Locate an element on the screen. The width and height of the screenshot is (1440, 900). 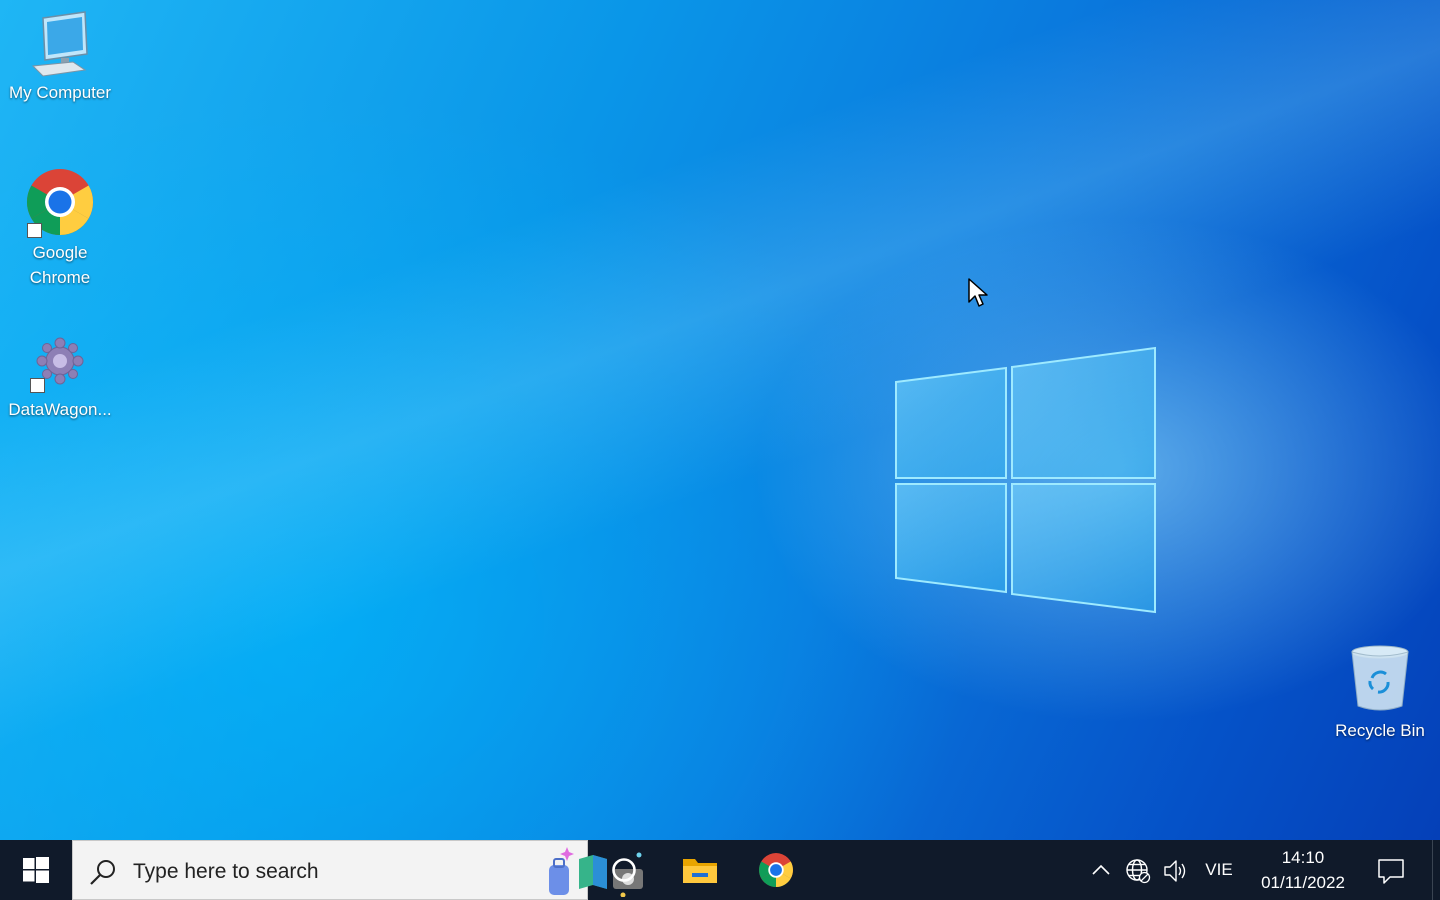
clock-time: 14:10 is located at coordinates (1303, 857).